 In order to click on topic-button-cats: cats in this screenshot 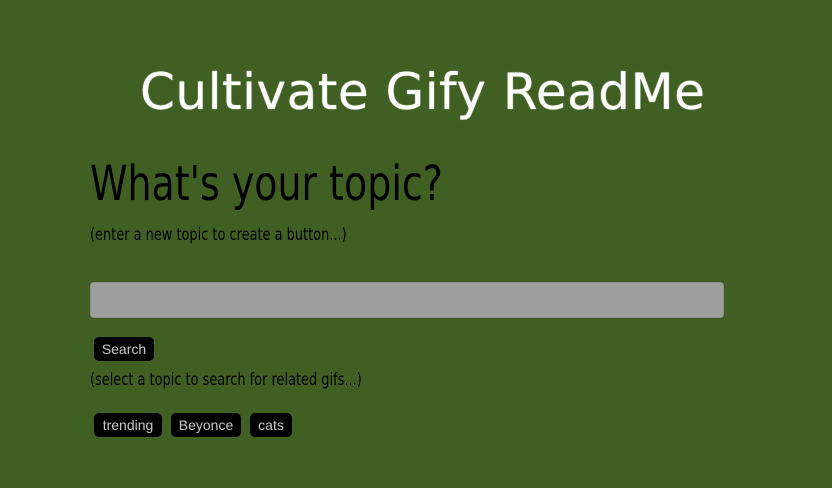, I will do `click(271, 425)`.